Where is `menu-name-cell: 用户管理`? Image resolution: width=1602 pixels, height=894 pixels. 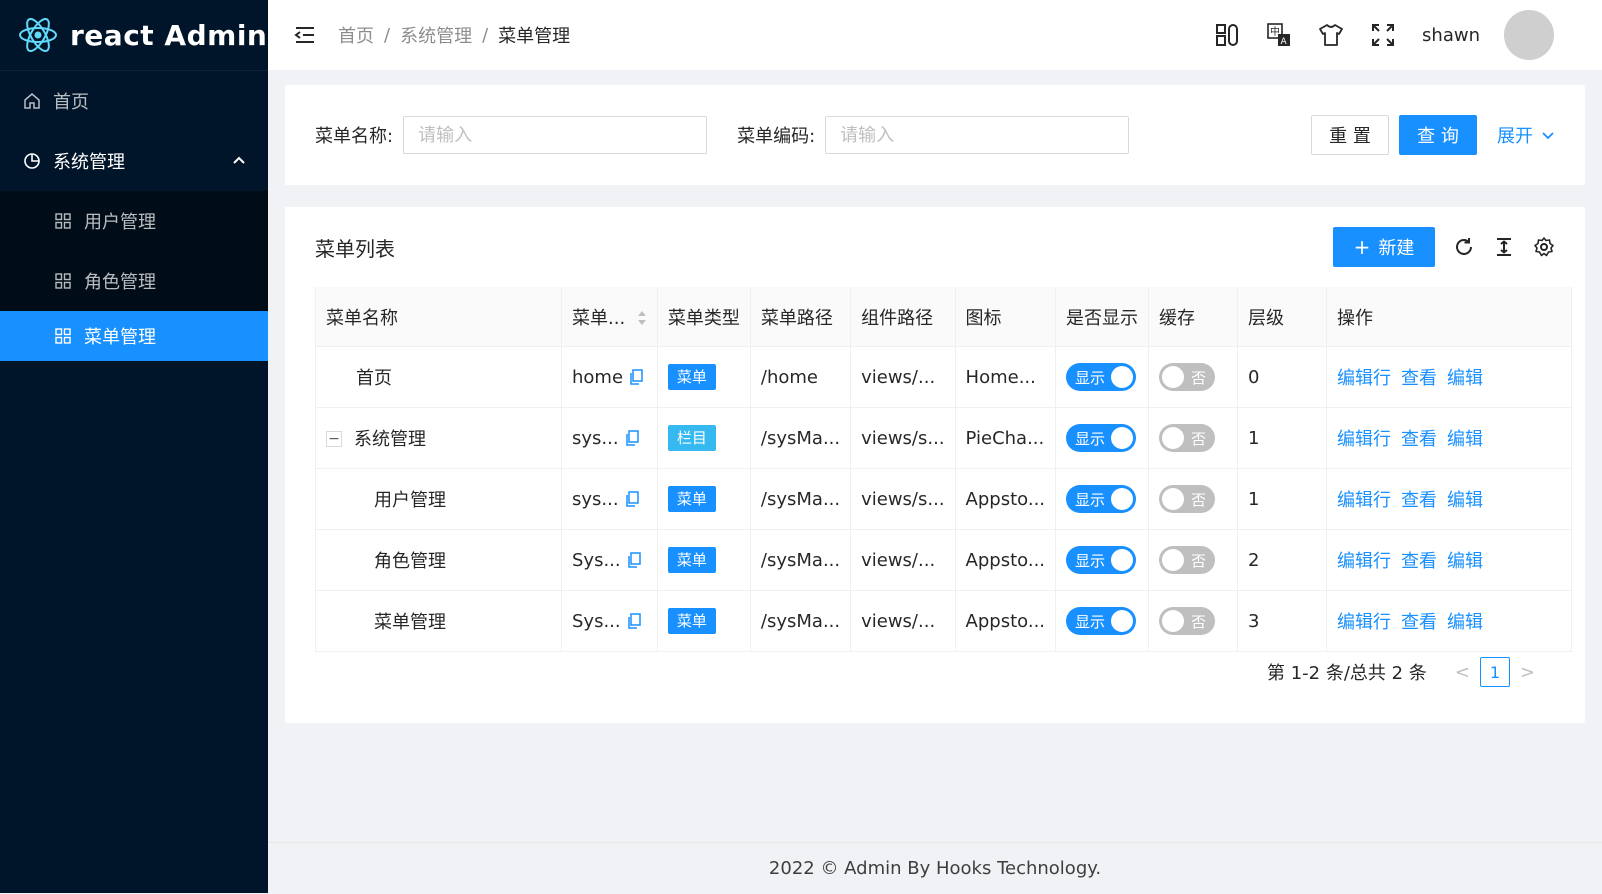
menu-name-cell: 用户管理 is located at coordinates (438, 499).